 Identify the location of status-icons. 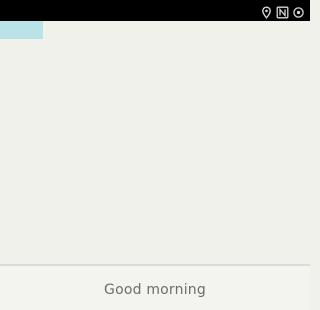
(282, 11).